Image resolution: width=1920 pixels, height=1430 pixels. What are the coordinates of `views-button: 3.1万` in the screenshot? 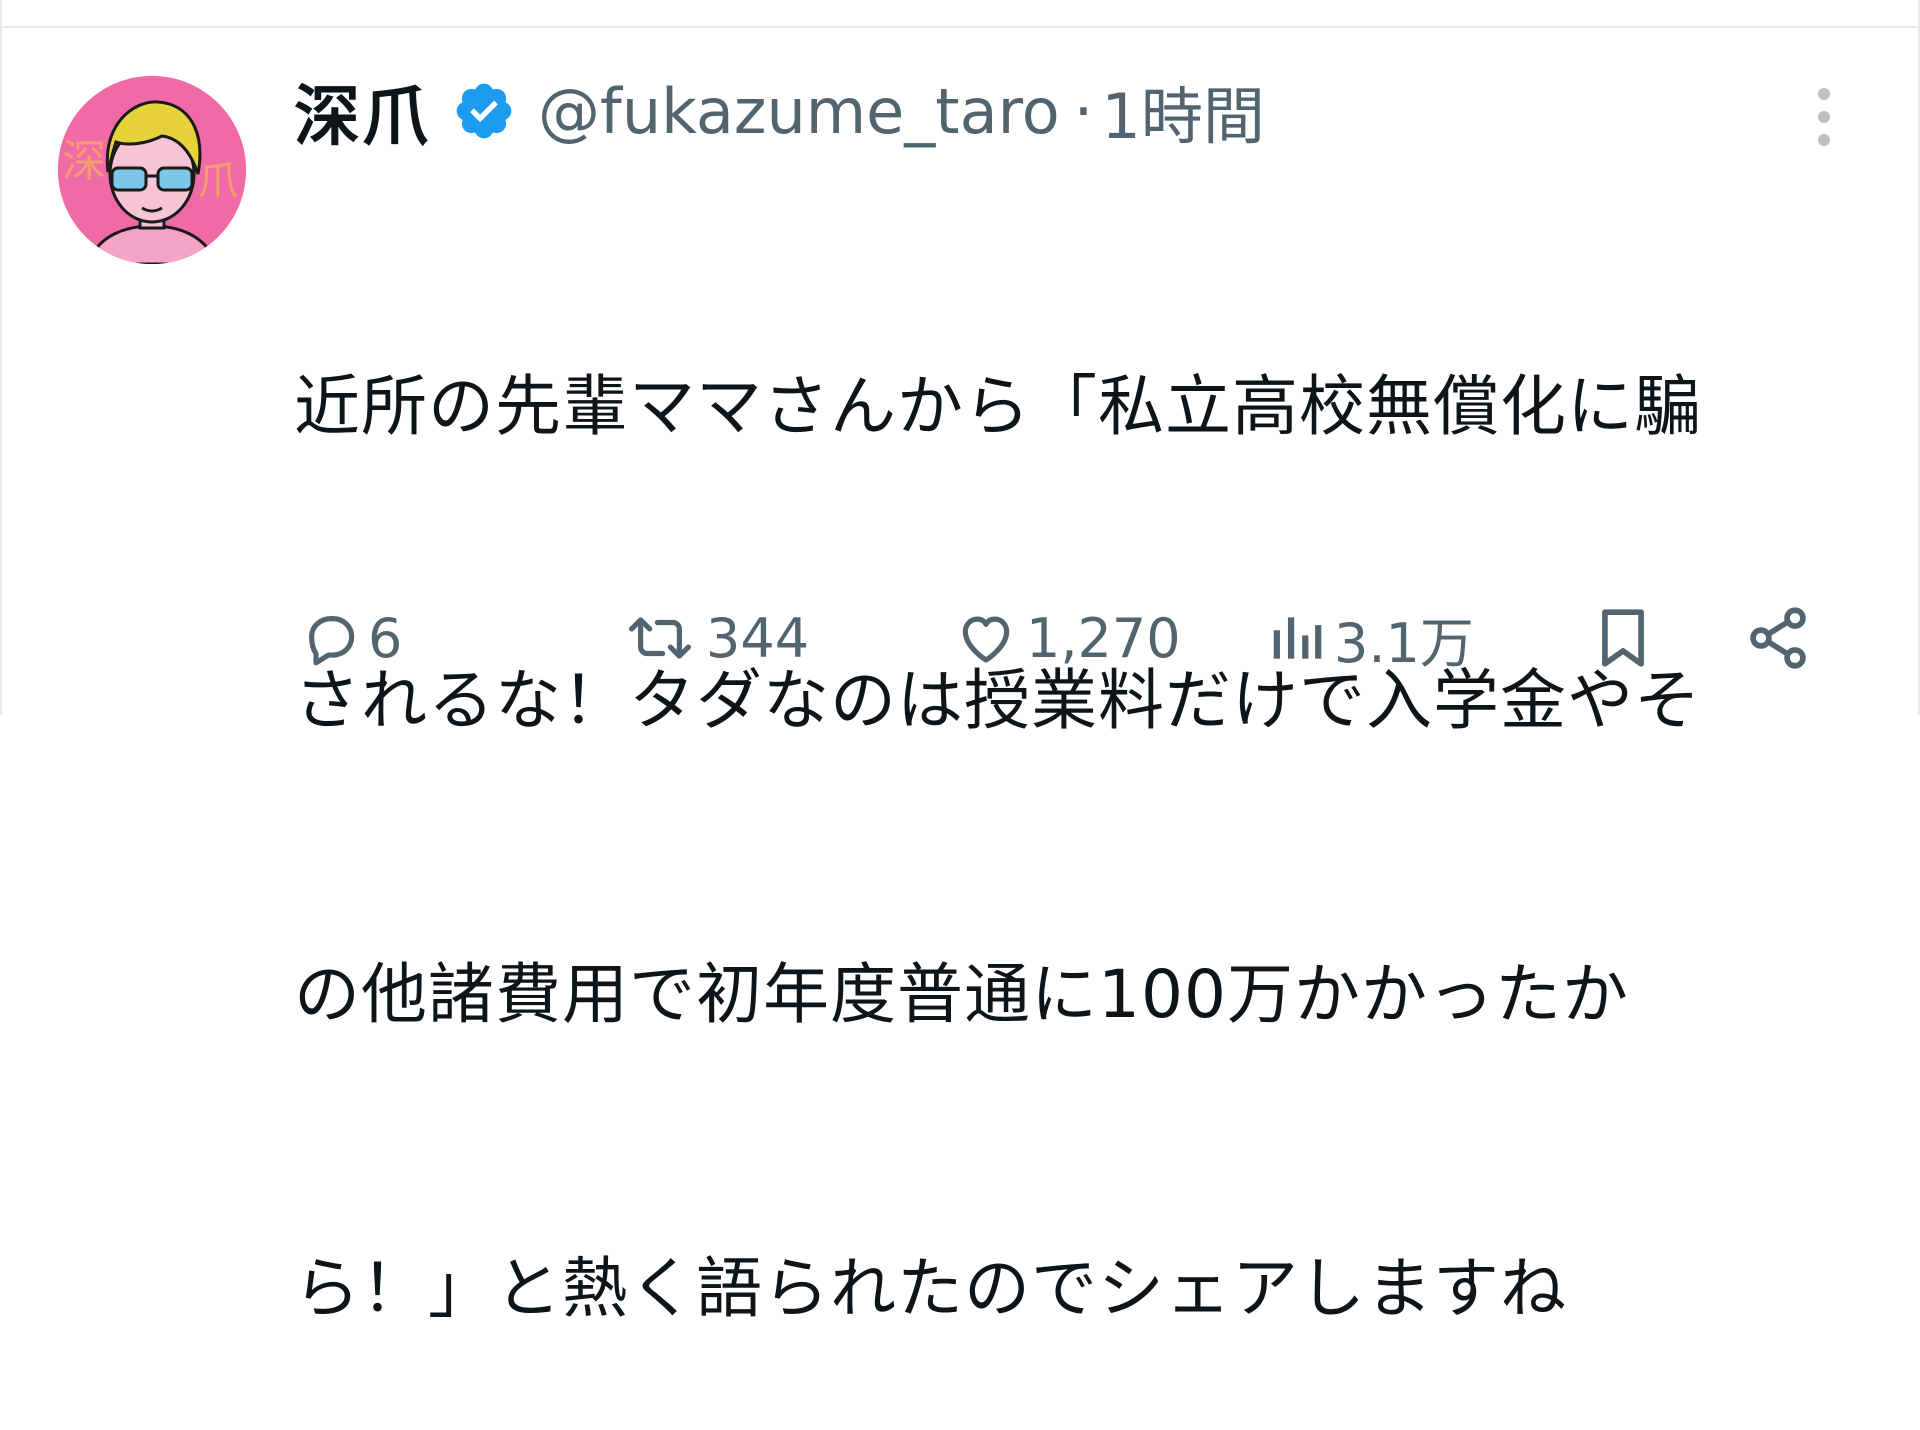 It's located at (1370, 638).